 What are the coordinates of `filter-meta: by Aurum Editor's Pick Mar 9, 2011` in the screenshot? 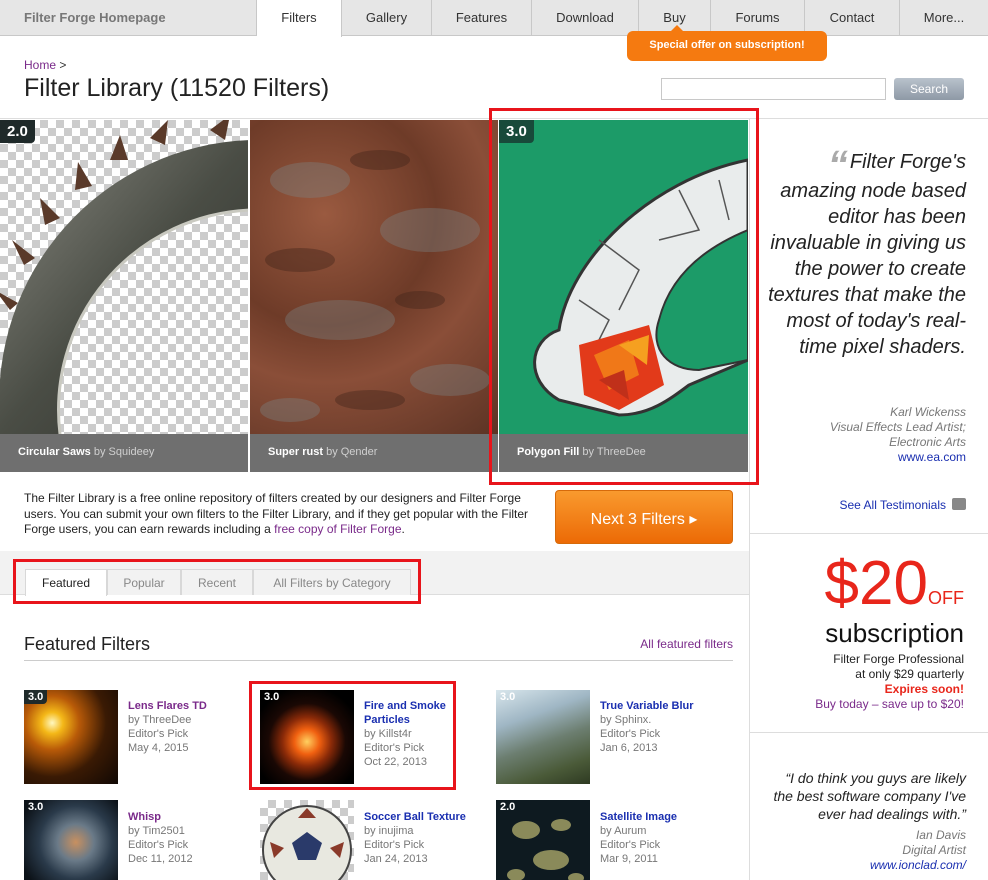 It's located at (630, 845).